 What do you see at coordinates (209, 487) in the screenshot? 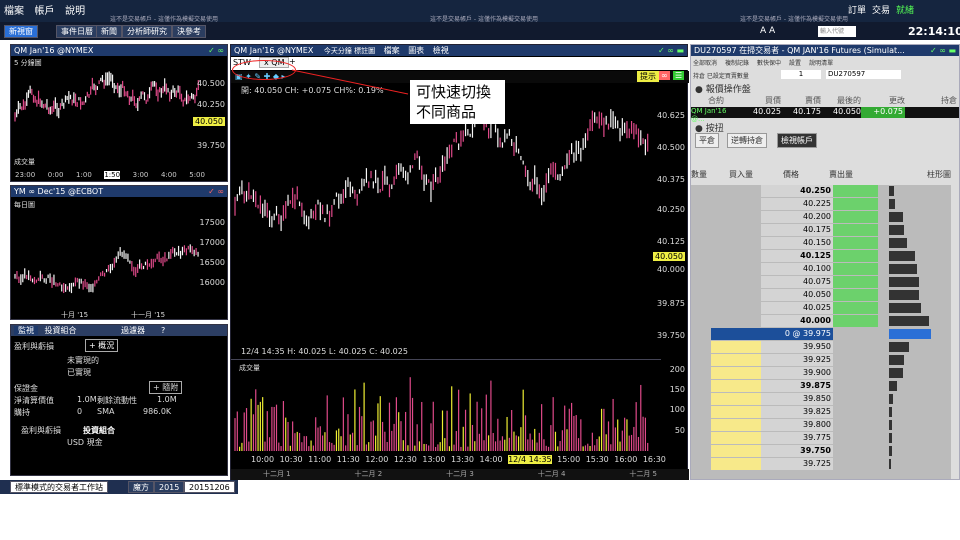
I see `tab-20151206: 20151206` at bounding box center [209, 487].